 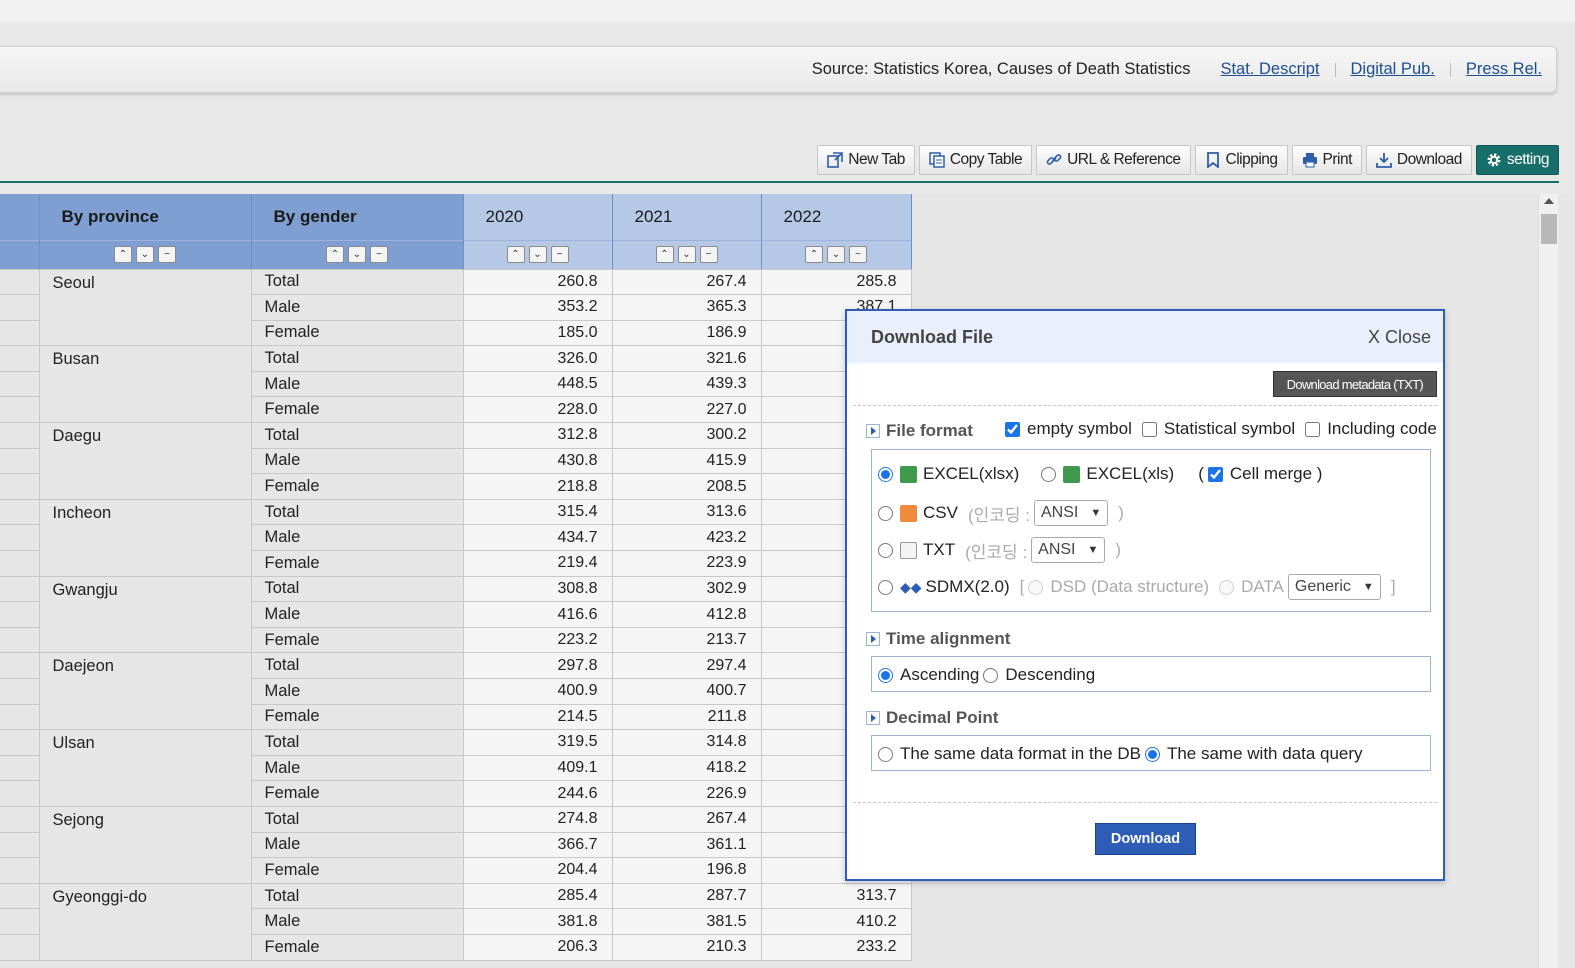 What do you see at coordinates (986, 159) in the screenshot?
I see `copy-table-label: Copy Table` at bounding box center [986, 159].